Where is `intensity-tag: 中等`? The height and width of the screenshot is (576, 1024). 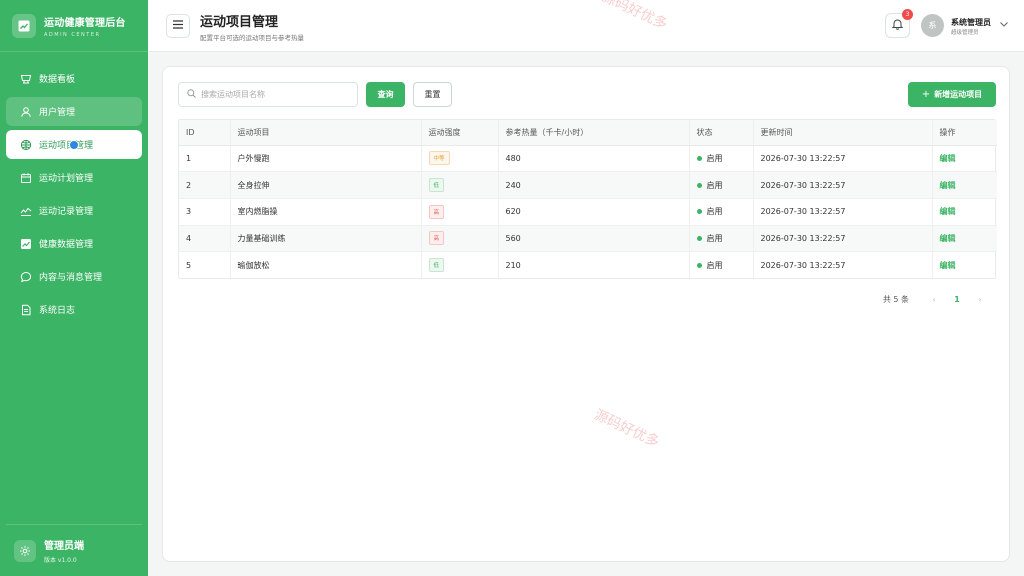 intensity-tag: 中等 is located at coordinates (439, 158).